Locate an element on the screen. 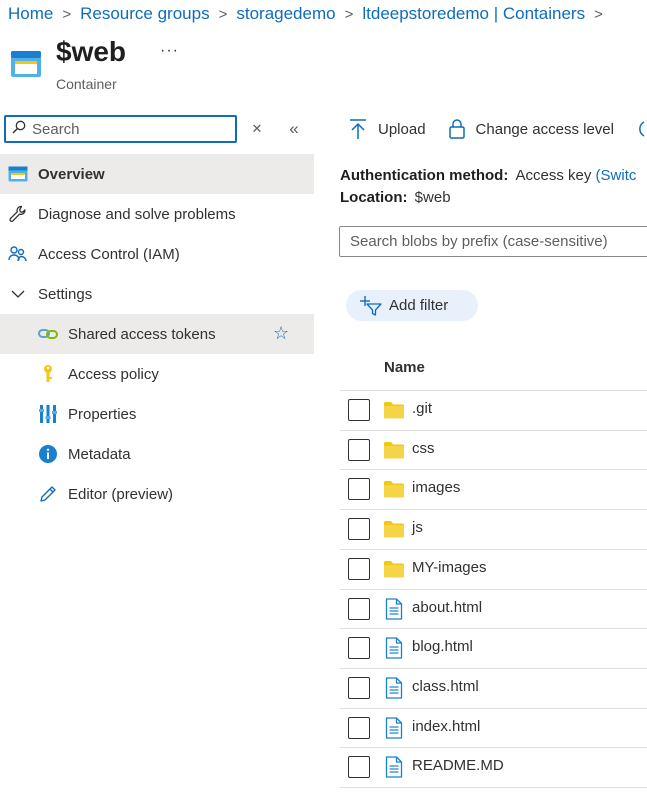  row-name: index.html is located at coordinates (446, 726).